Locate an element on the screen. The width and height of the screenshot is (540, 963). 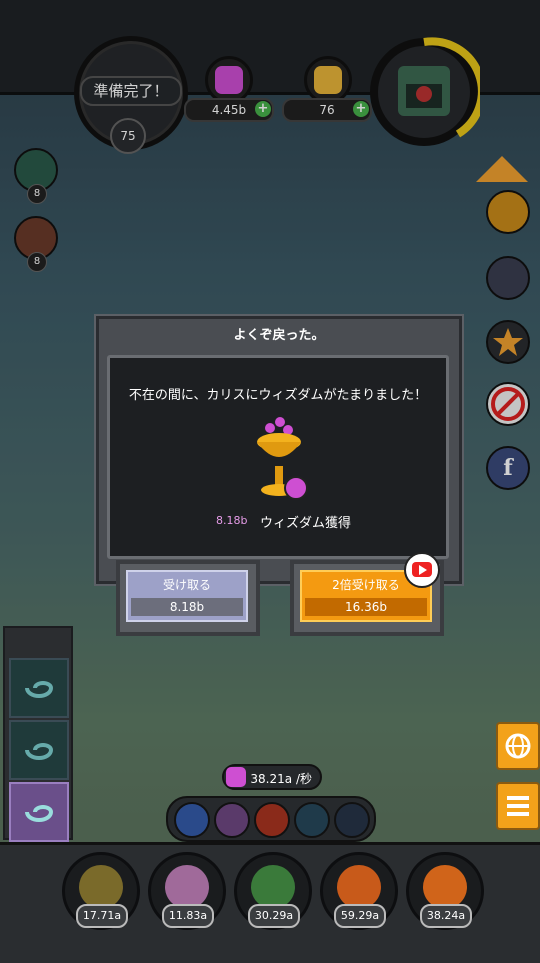
wisdom-amount: 8.18b is located at coordinates (232, 520).